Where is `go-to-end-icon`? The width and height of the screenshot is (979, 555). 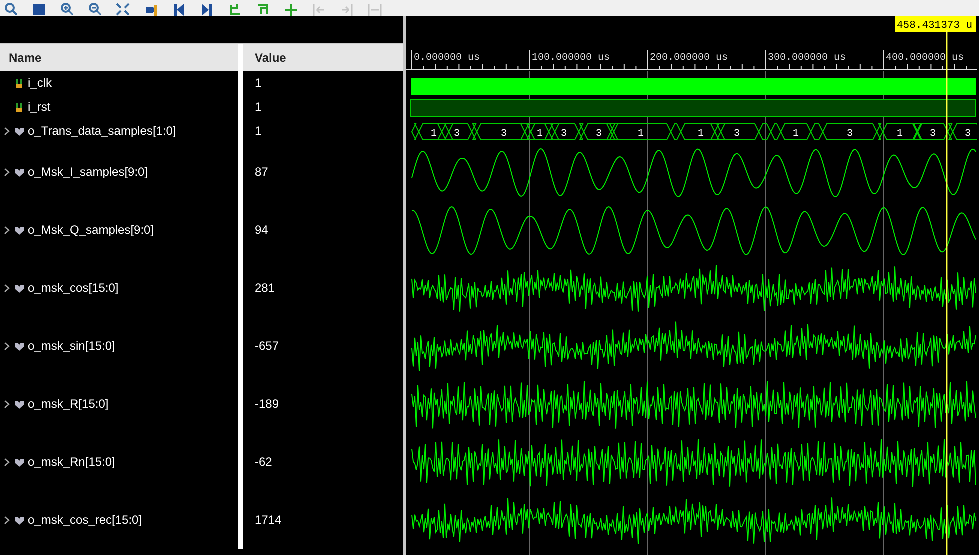 go-to-end-icon is located at coordinates (207, 9).